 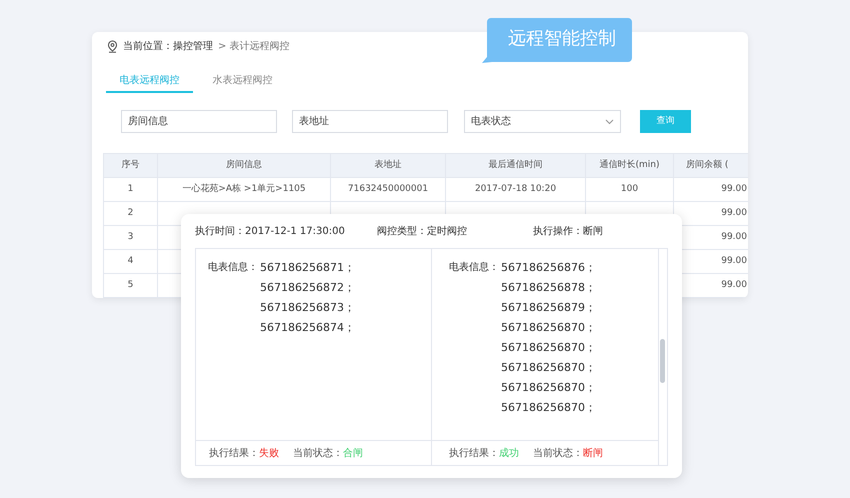 I want to click on chevron-down-icon, so click(x=609, y=121).